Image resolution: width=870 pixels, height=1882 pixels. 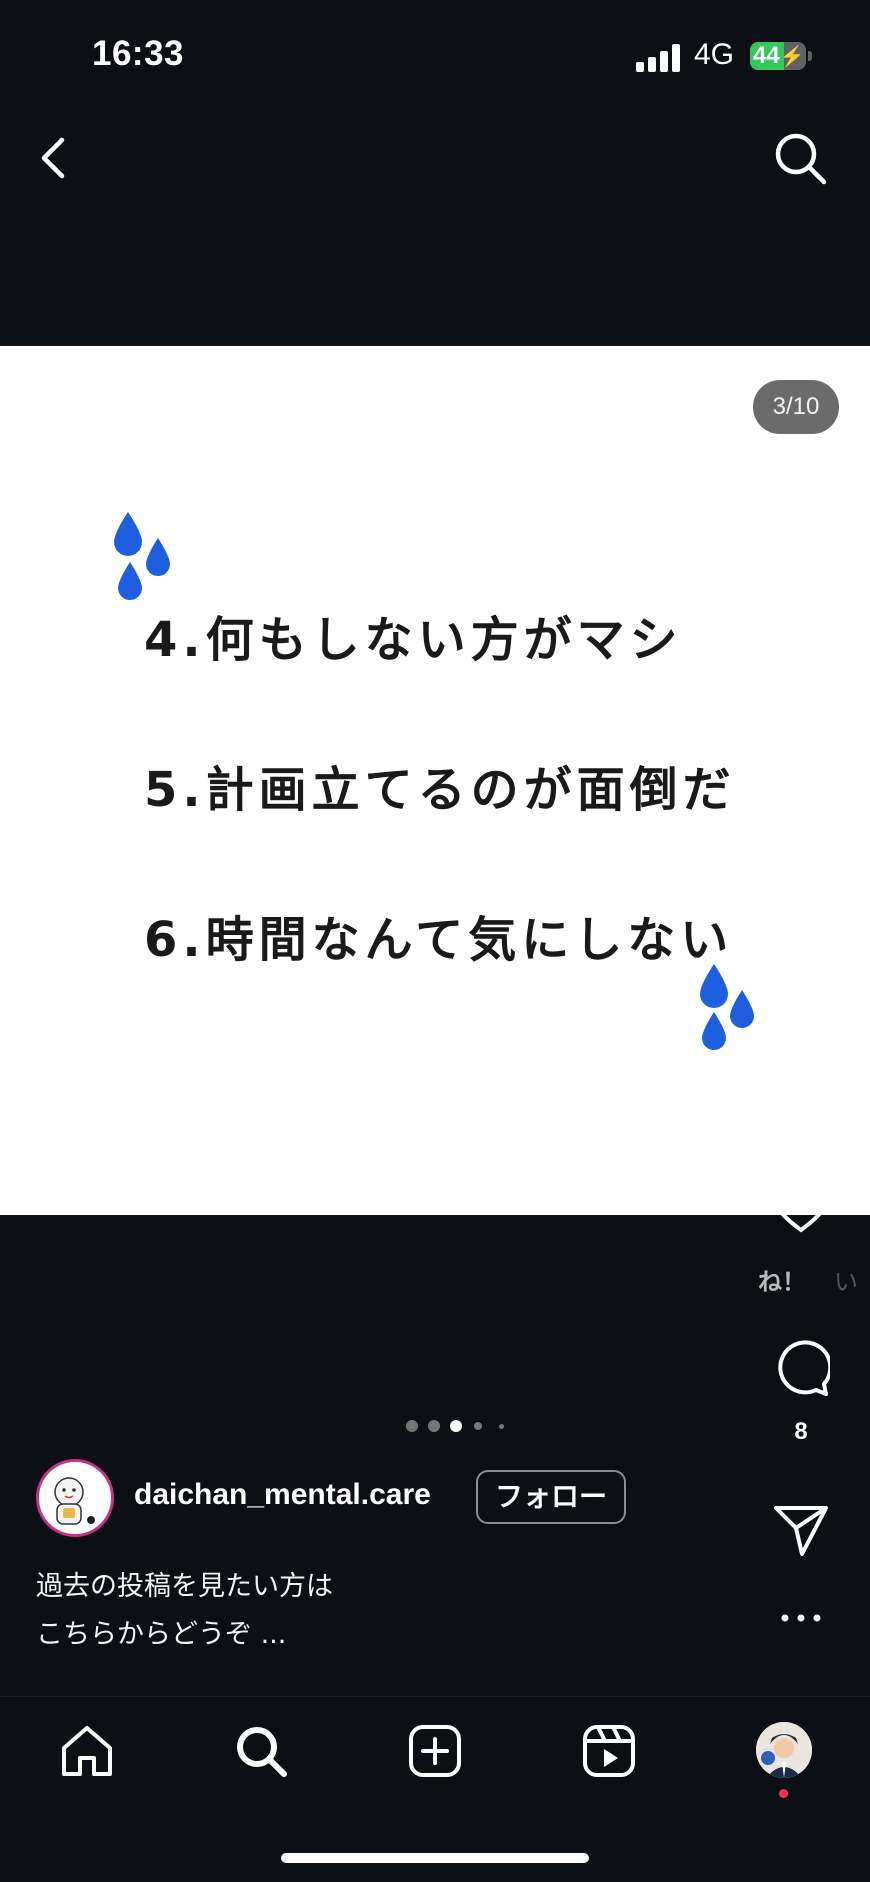 I want to click on comment-count: 8, so click(x=801, y=1431).